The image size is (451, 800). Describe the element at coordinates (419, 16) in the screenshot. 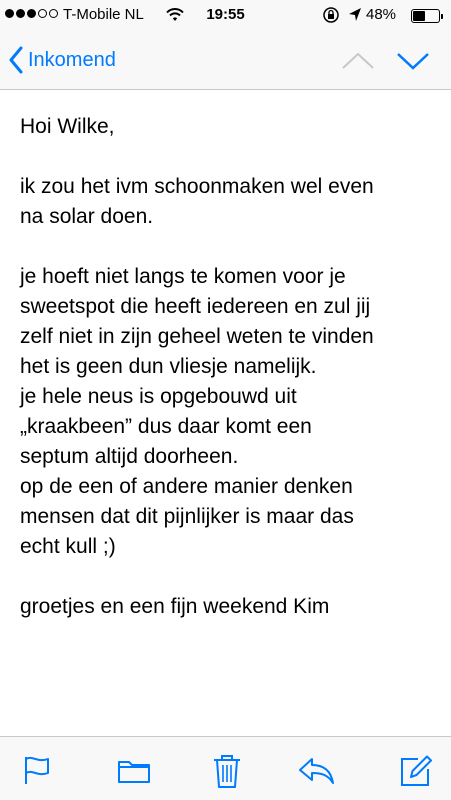

I see `battery-level` at that location.